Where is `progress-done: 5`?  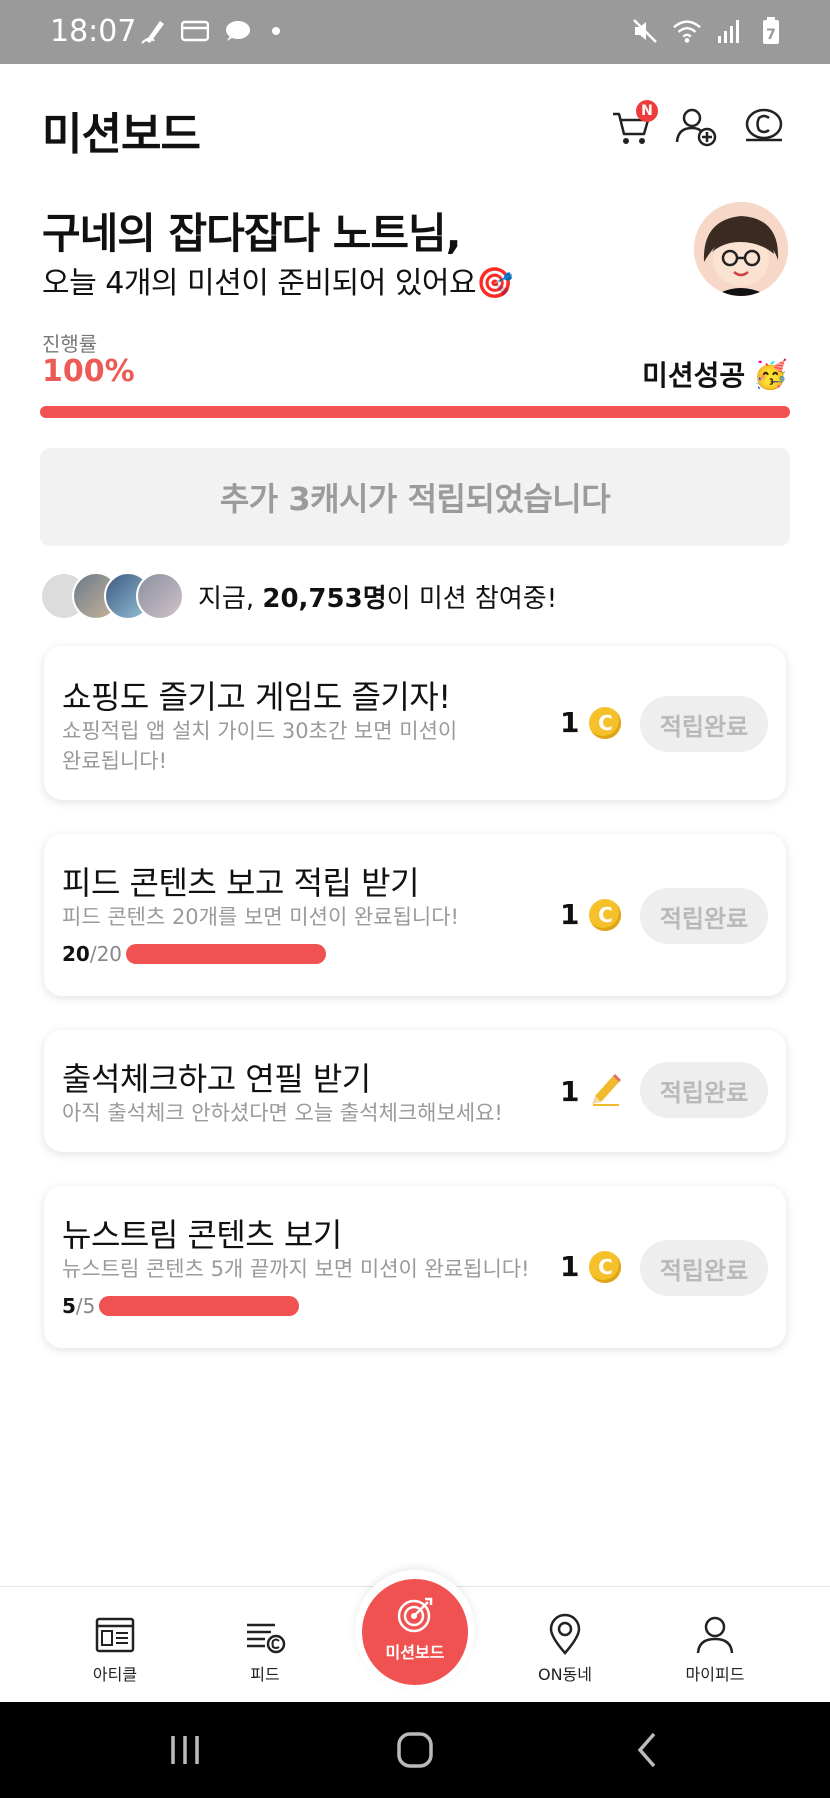 progress-done: 5 is located at coordinates (69, 1306).